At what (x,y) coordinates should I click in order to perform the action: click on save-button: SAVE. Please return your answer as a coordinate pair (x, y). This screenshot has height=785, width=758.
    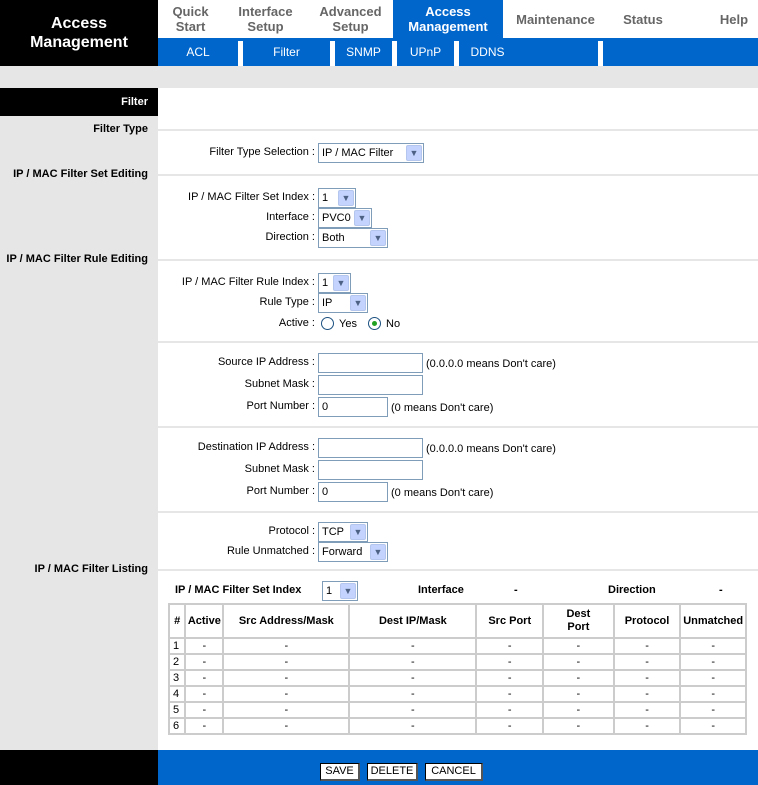
    Looking at the image, I should click on (340, 772).